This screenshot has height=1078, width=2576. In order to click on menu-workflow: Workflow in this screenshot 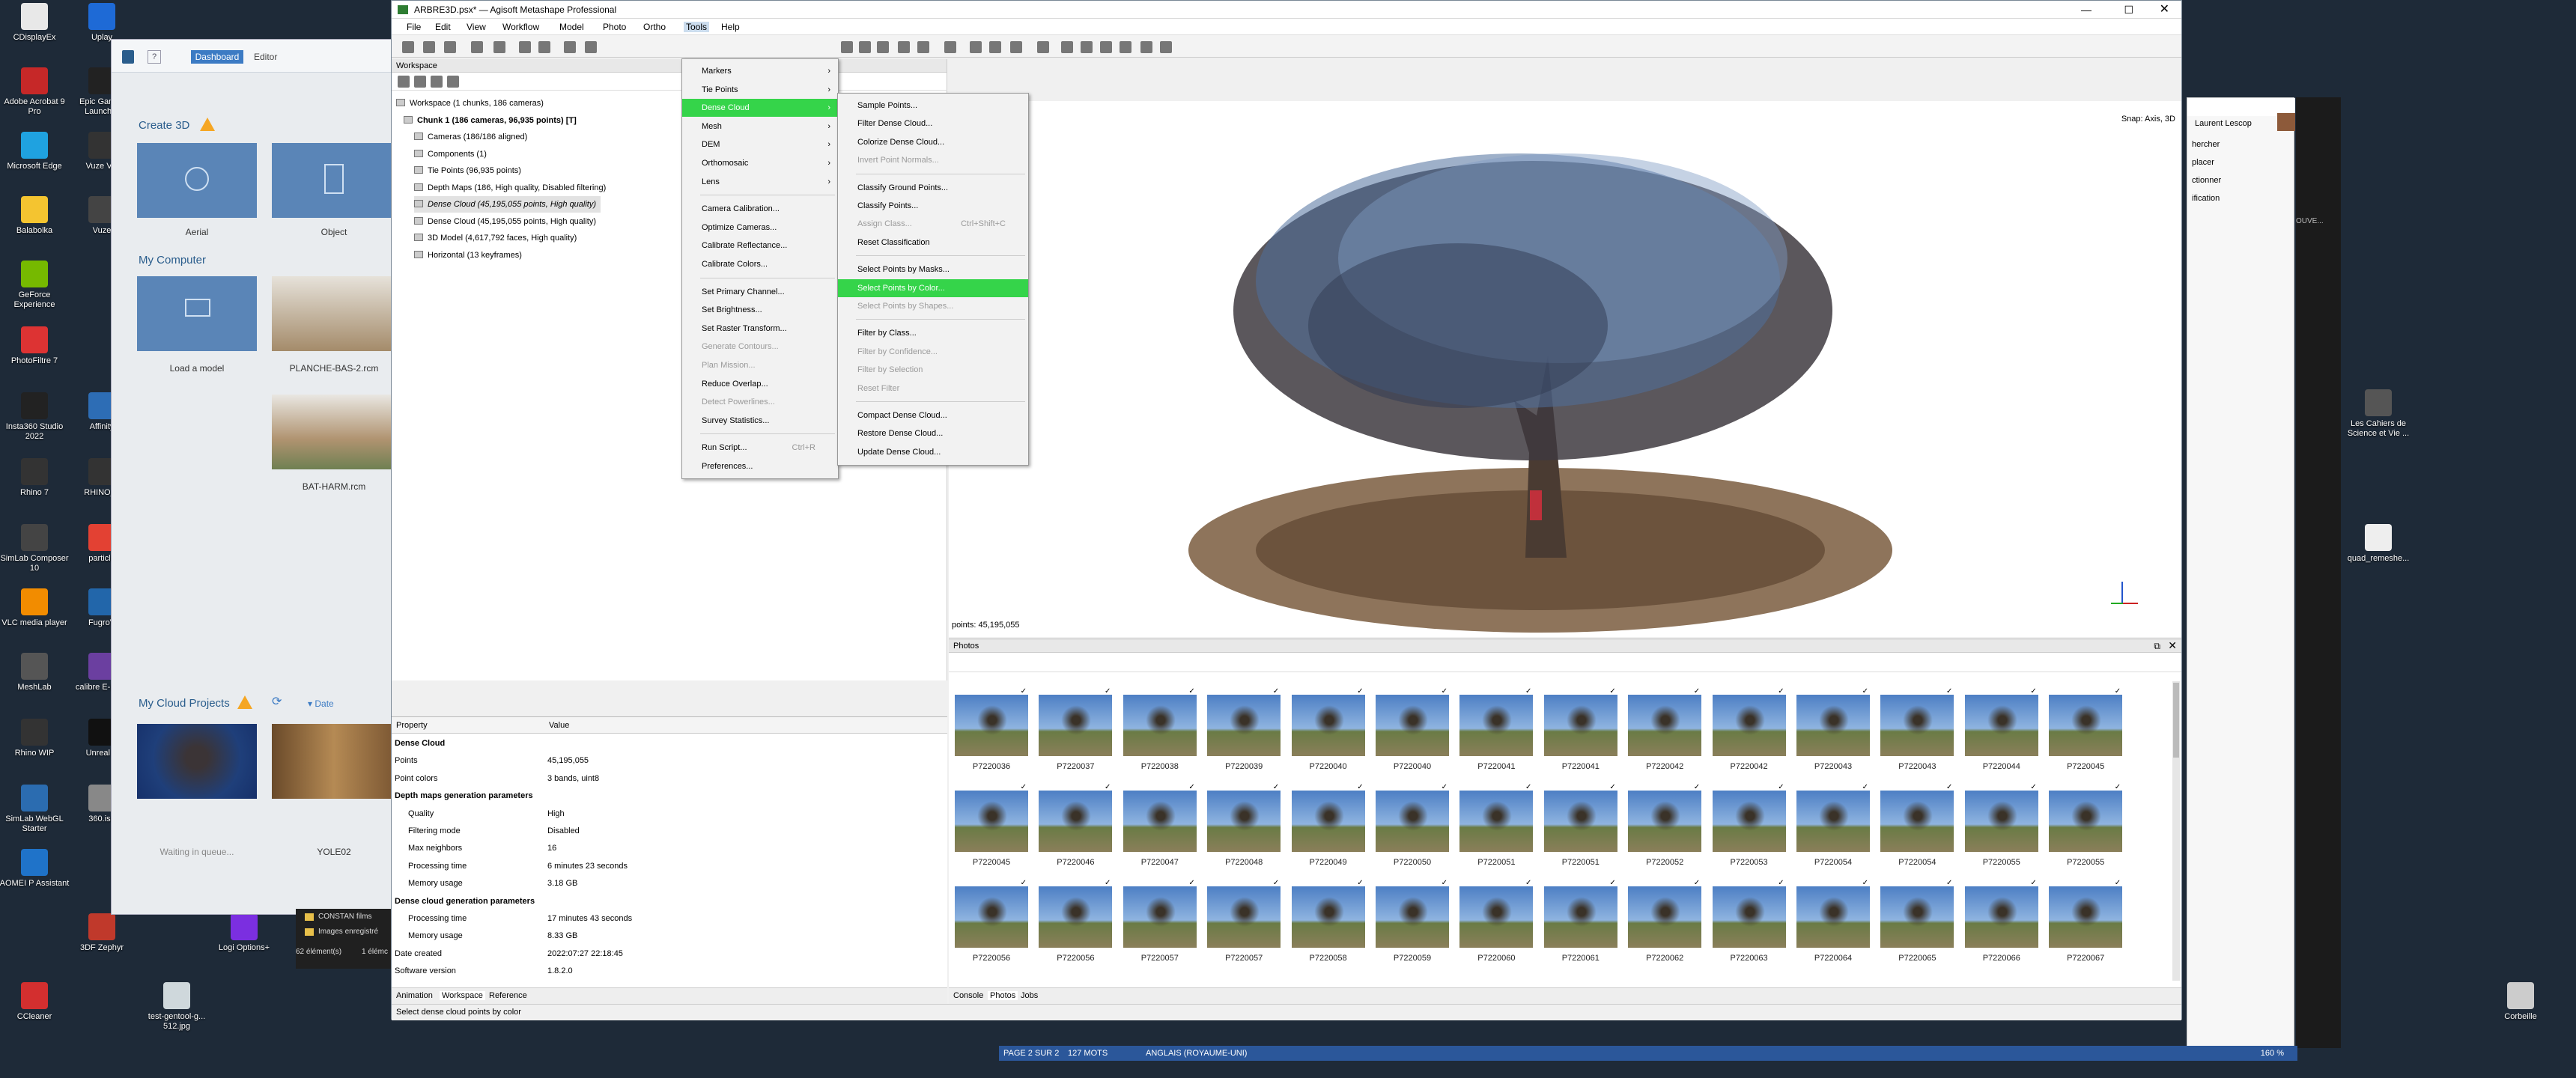, I will do `click(520, 27)`.